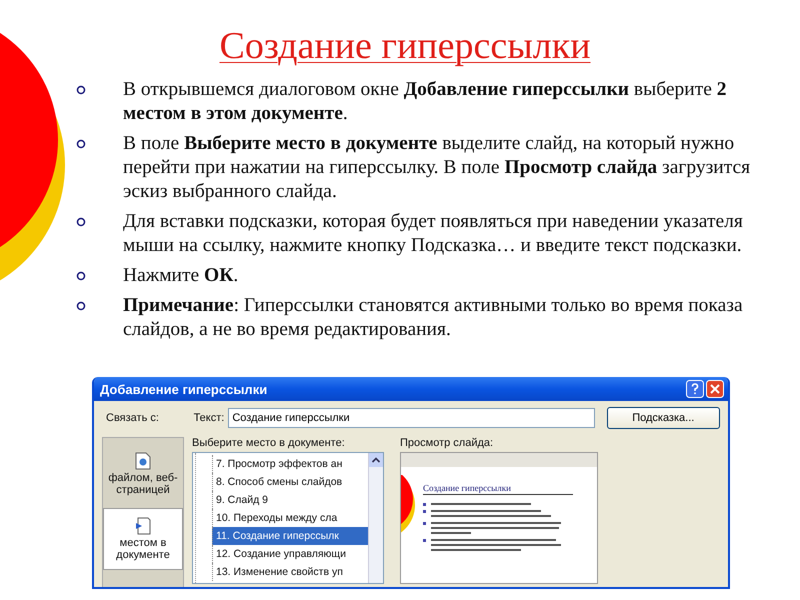  I want to click on place-label: Выберите место в документе:, so click(269, 443).